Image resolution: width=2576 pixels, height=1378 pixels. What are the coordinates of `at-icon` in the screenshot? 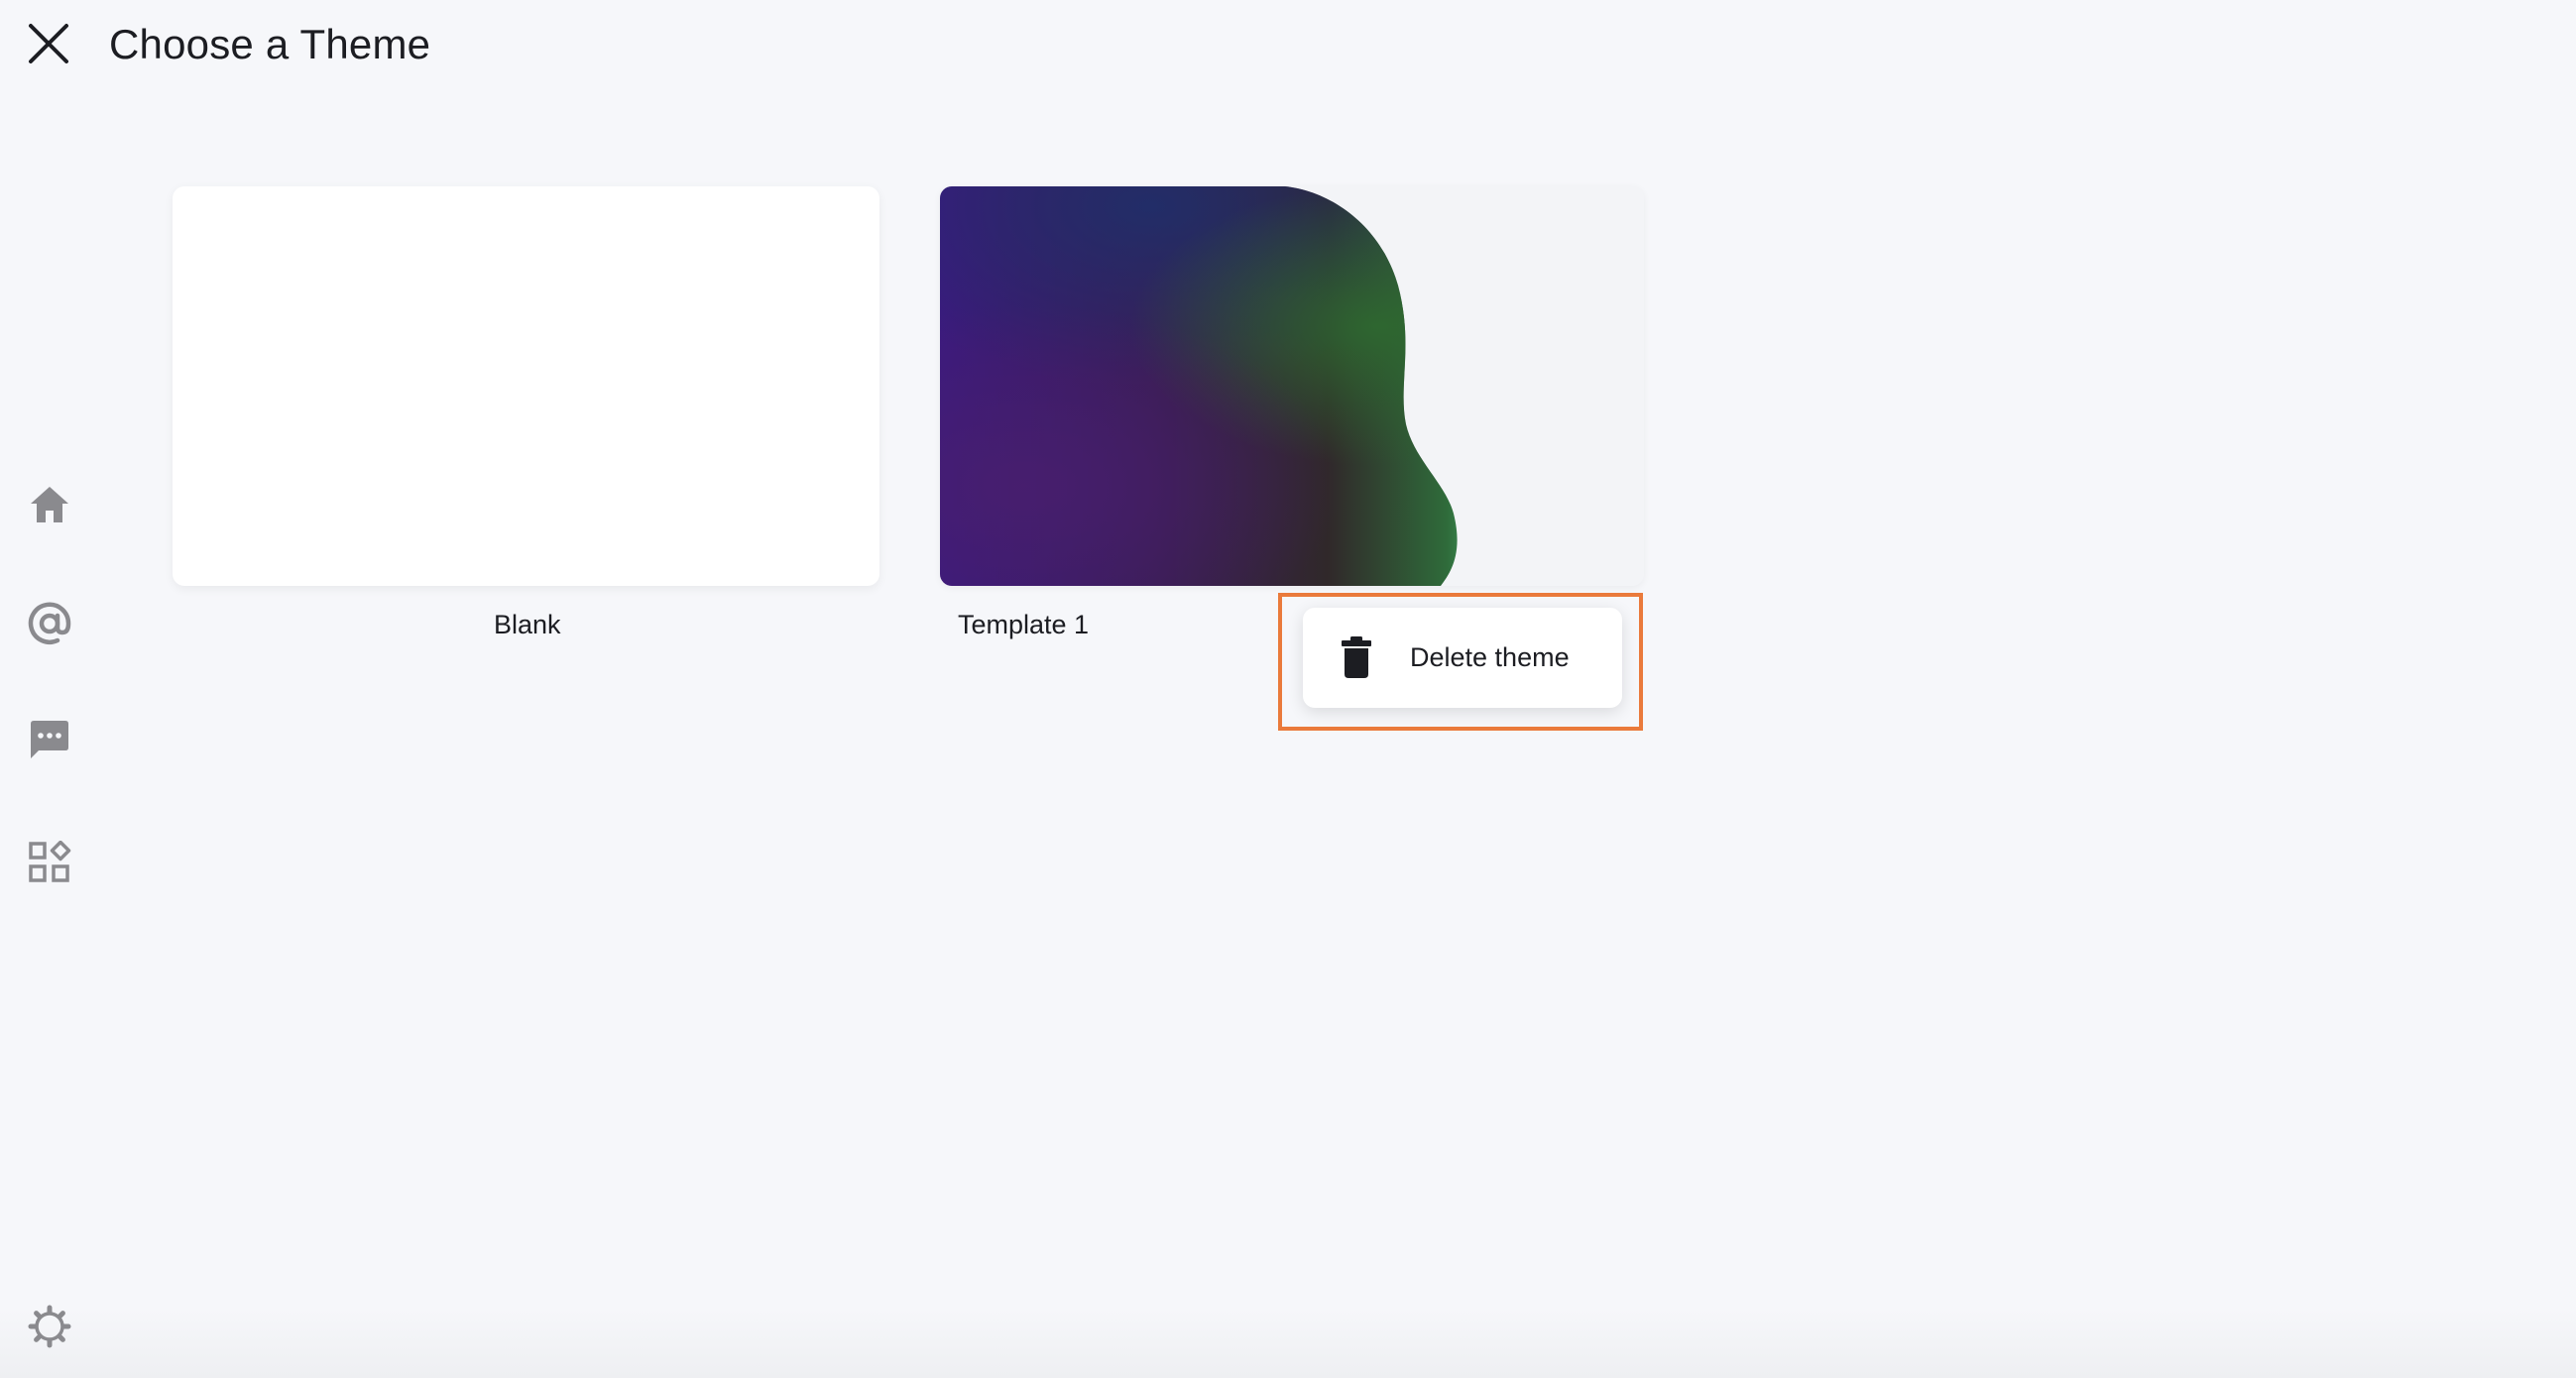 It's located at (49, 623).